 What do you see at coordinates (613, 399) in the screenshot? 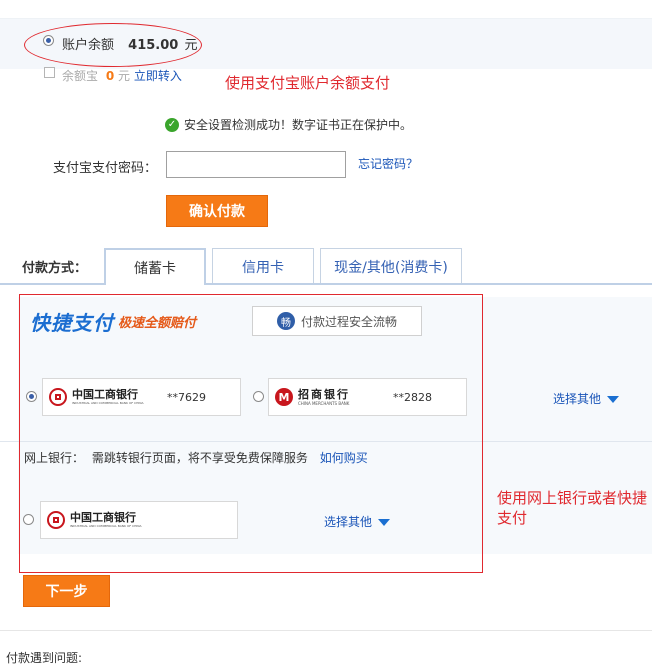
I see `chevron-down-icon` at bounding box center [613, 399].